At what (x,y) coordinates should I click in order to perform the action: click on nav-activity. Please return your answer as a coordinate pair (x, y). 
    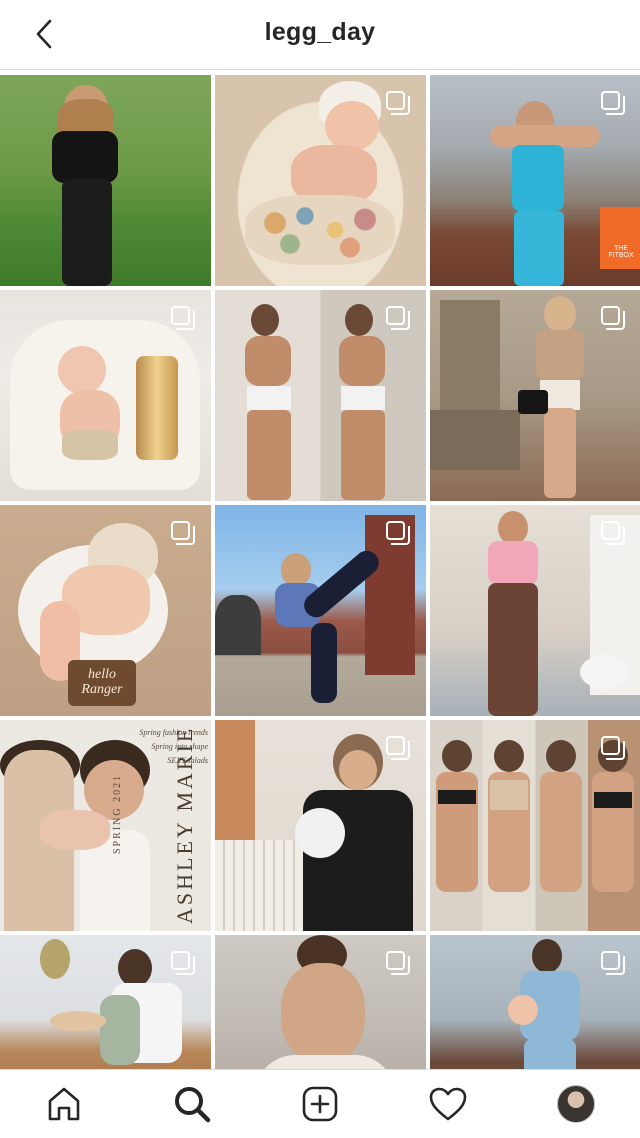
    Looking at the image, I should click on (448, 1104).